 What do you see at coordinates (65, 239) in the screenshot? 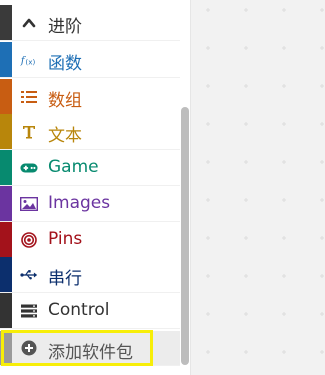
I see `category-label: Pins` at bounding box center [65, 239].